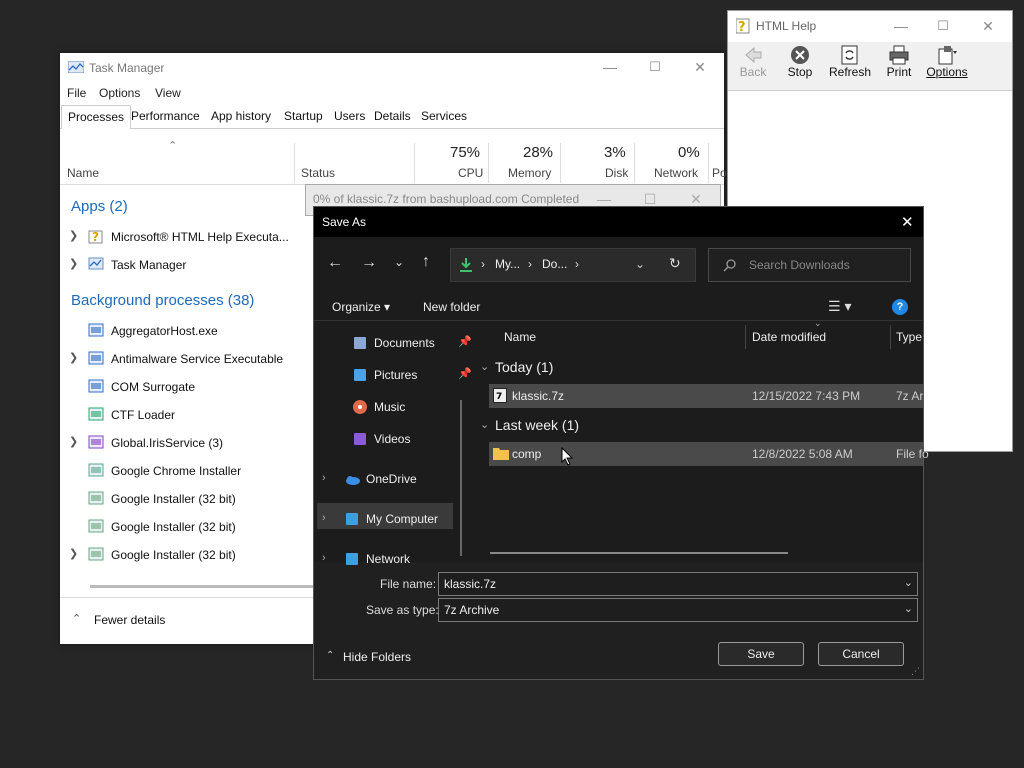 Image resolution: width=1024 pixels, height=768 pixels. Describe the element at coordinates (399, 262) in the screenshot. I see `recent-locations-chevron-icon: ⌄` at that location.